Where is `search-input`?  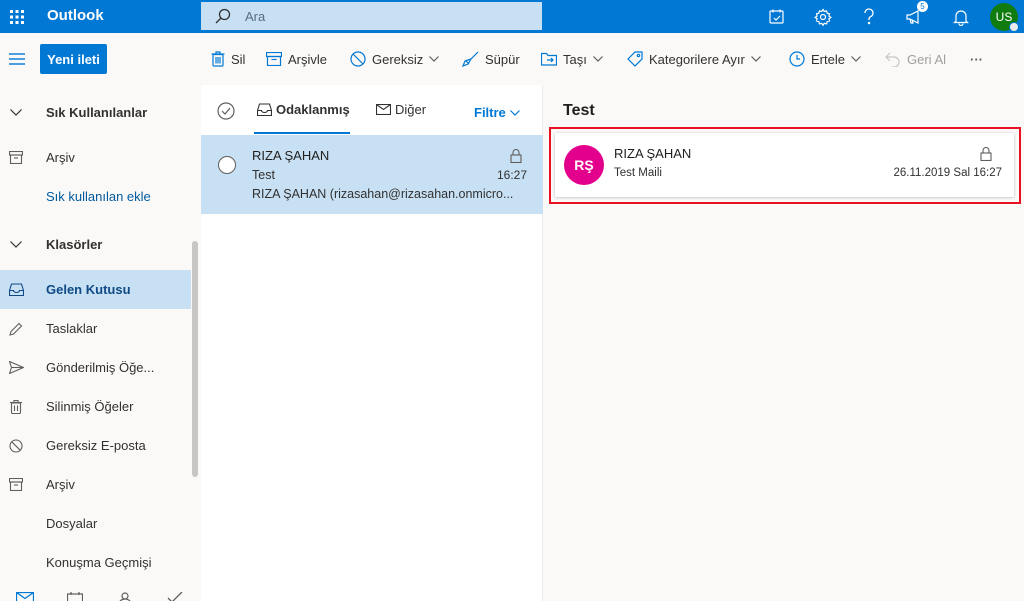 search-input is located at coordinates (385, 16).